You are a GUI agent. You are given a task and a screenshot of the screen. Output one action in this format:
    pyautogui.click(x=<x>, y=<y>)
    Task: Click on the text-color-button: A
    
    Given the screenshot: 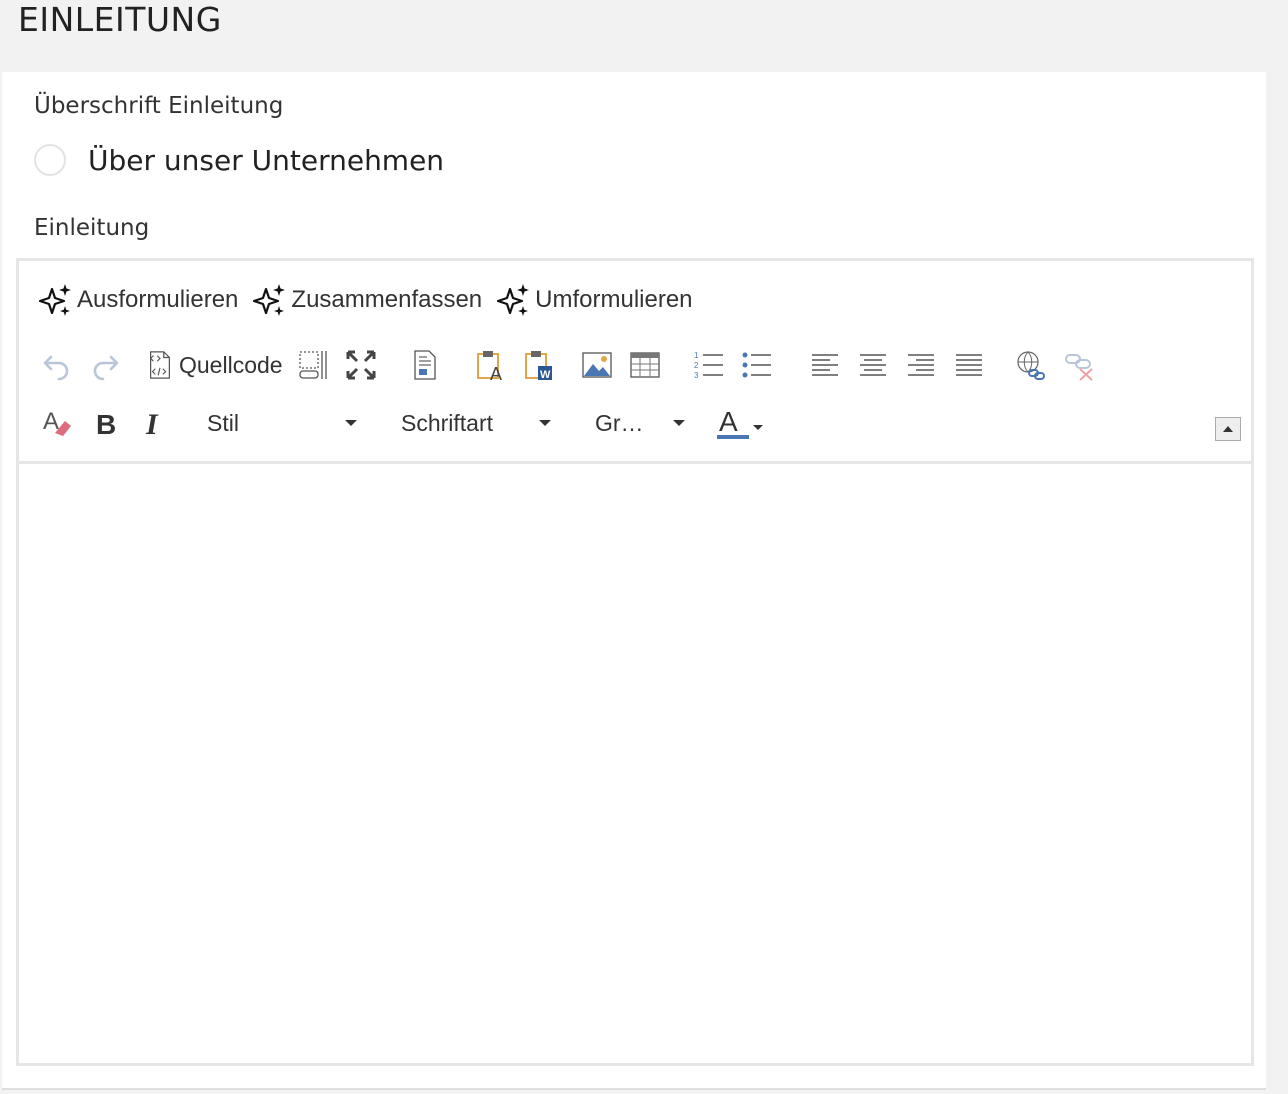 What is the action you would take?
    pyautogui.click(x=741, y=423)
    